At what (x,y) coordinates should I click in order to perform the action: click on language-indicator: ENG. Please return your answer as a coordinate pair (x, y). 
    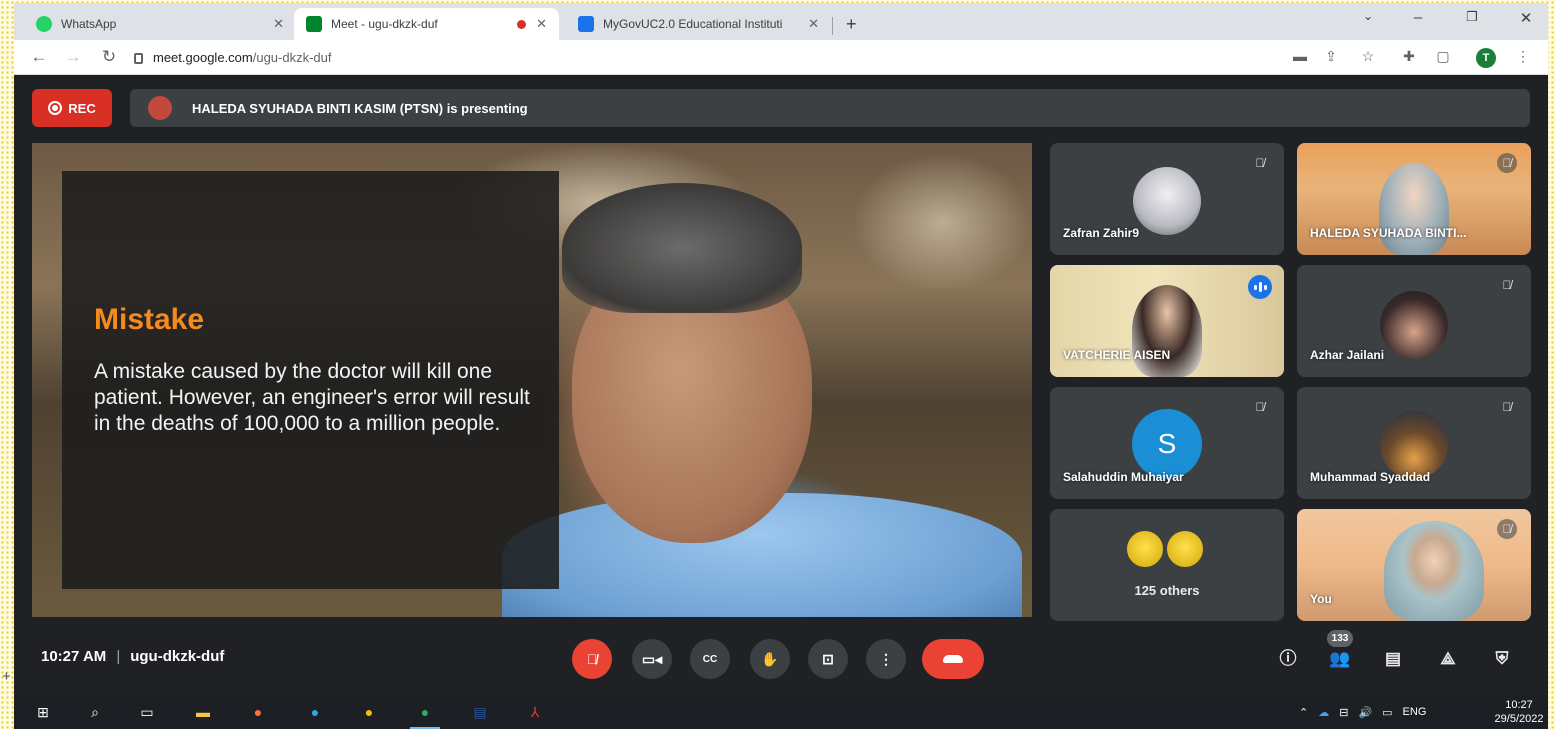
    Looking at the image, I should click on (1415, 712).